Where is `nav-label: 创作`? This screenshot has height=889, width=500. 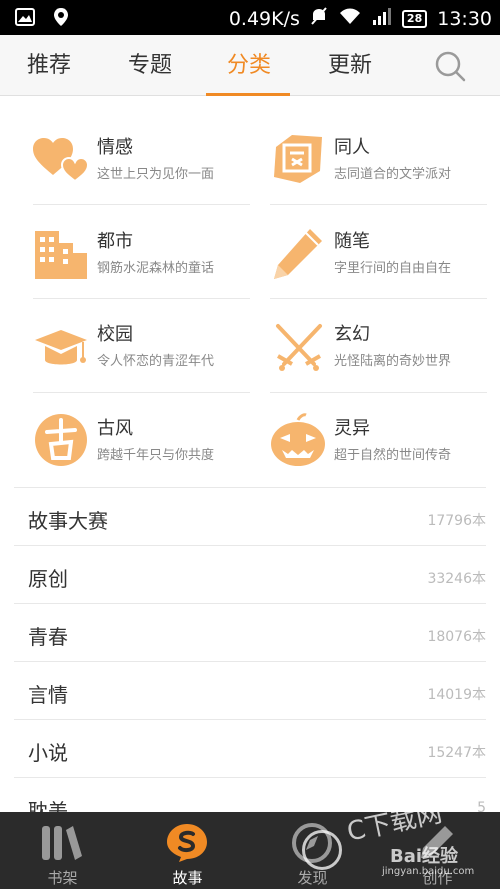
nav-label: 创作 is located at coordinates (437, 878).